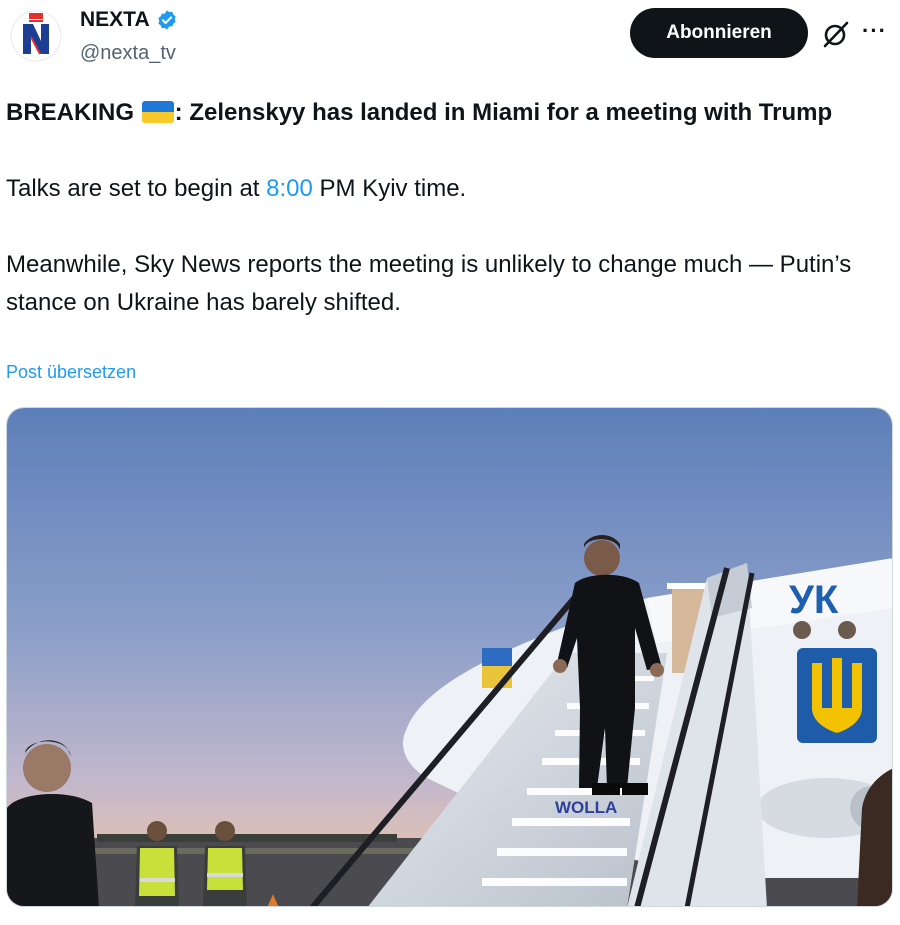 This screenshot has width=900, height=925. What do you see at coordinates (878, 33) in the screenshot?
I see `more-options-icon: ···` at bounding box center [878, 33].